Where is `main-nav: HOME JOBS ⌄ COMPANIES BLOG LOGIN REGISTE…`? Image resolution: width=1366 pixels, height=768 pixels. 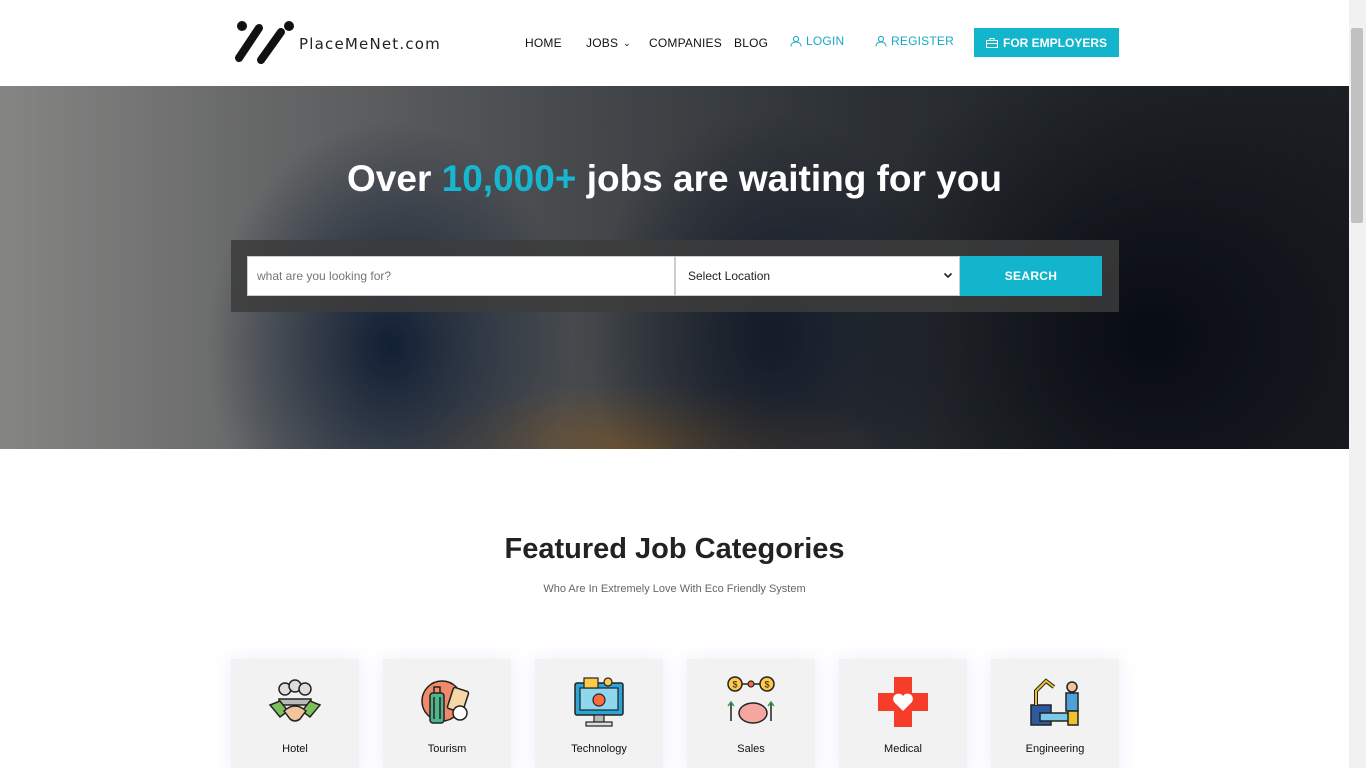
main-nav: HOME JOBS ⌄ COMPANIES BLOG LOGIN REGISTE… is located at coordinates (674, 43).